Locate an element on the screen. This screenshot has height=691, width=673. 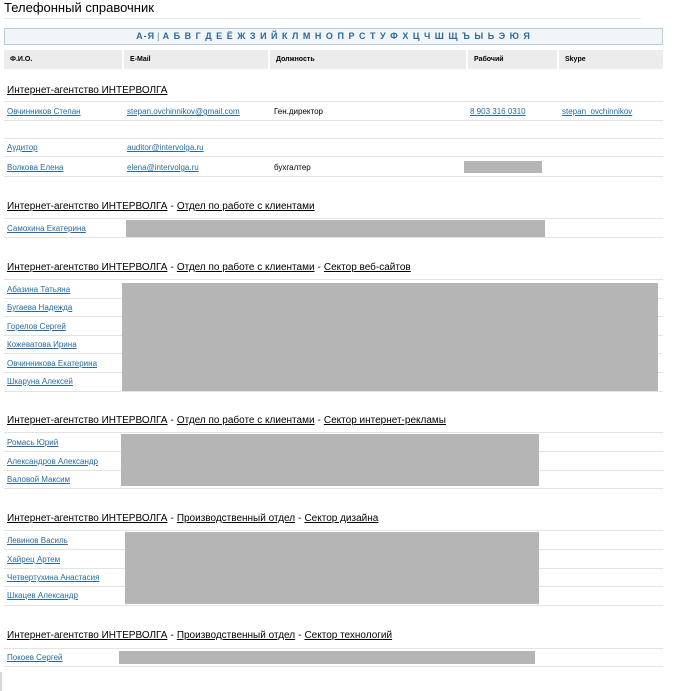
contact-email-link: elena@intervolga.ru is located at coordinates (163, 168).